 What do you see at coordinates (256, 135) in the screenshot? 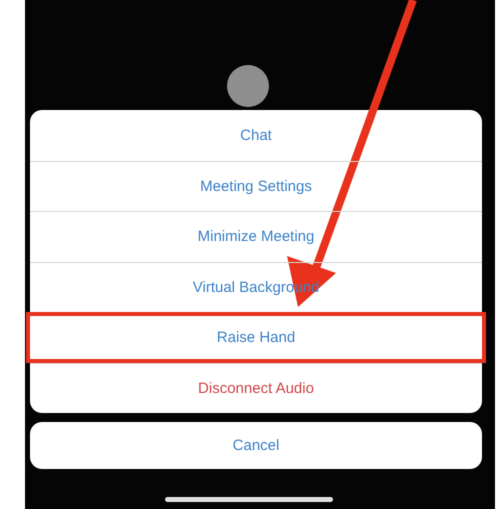
I see `menu-item: Chat` at bounding box center [256, 135].